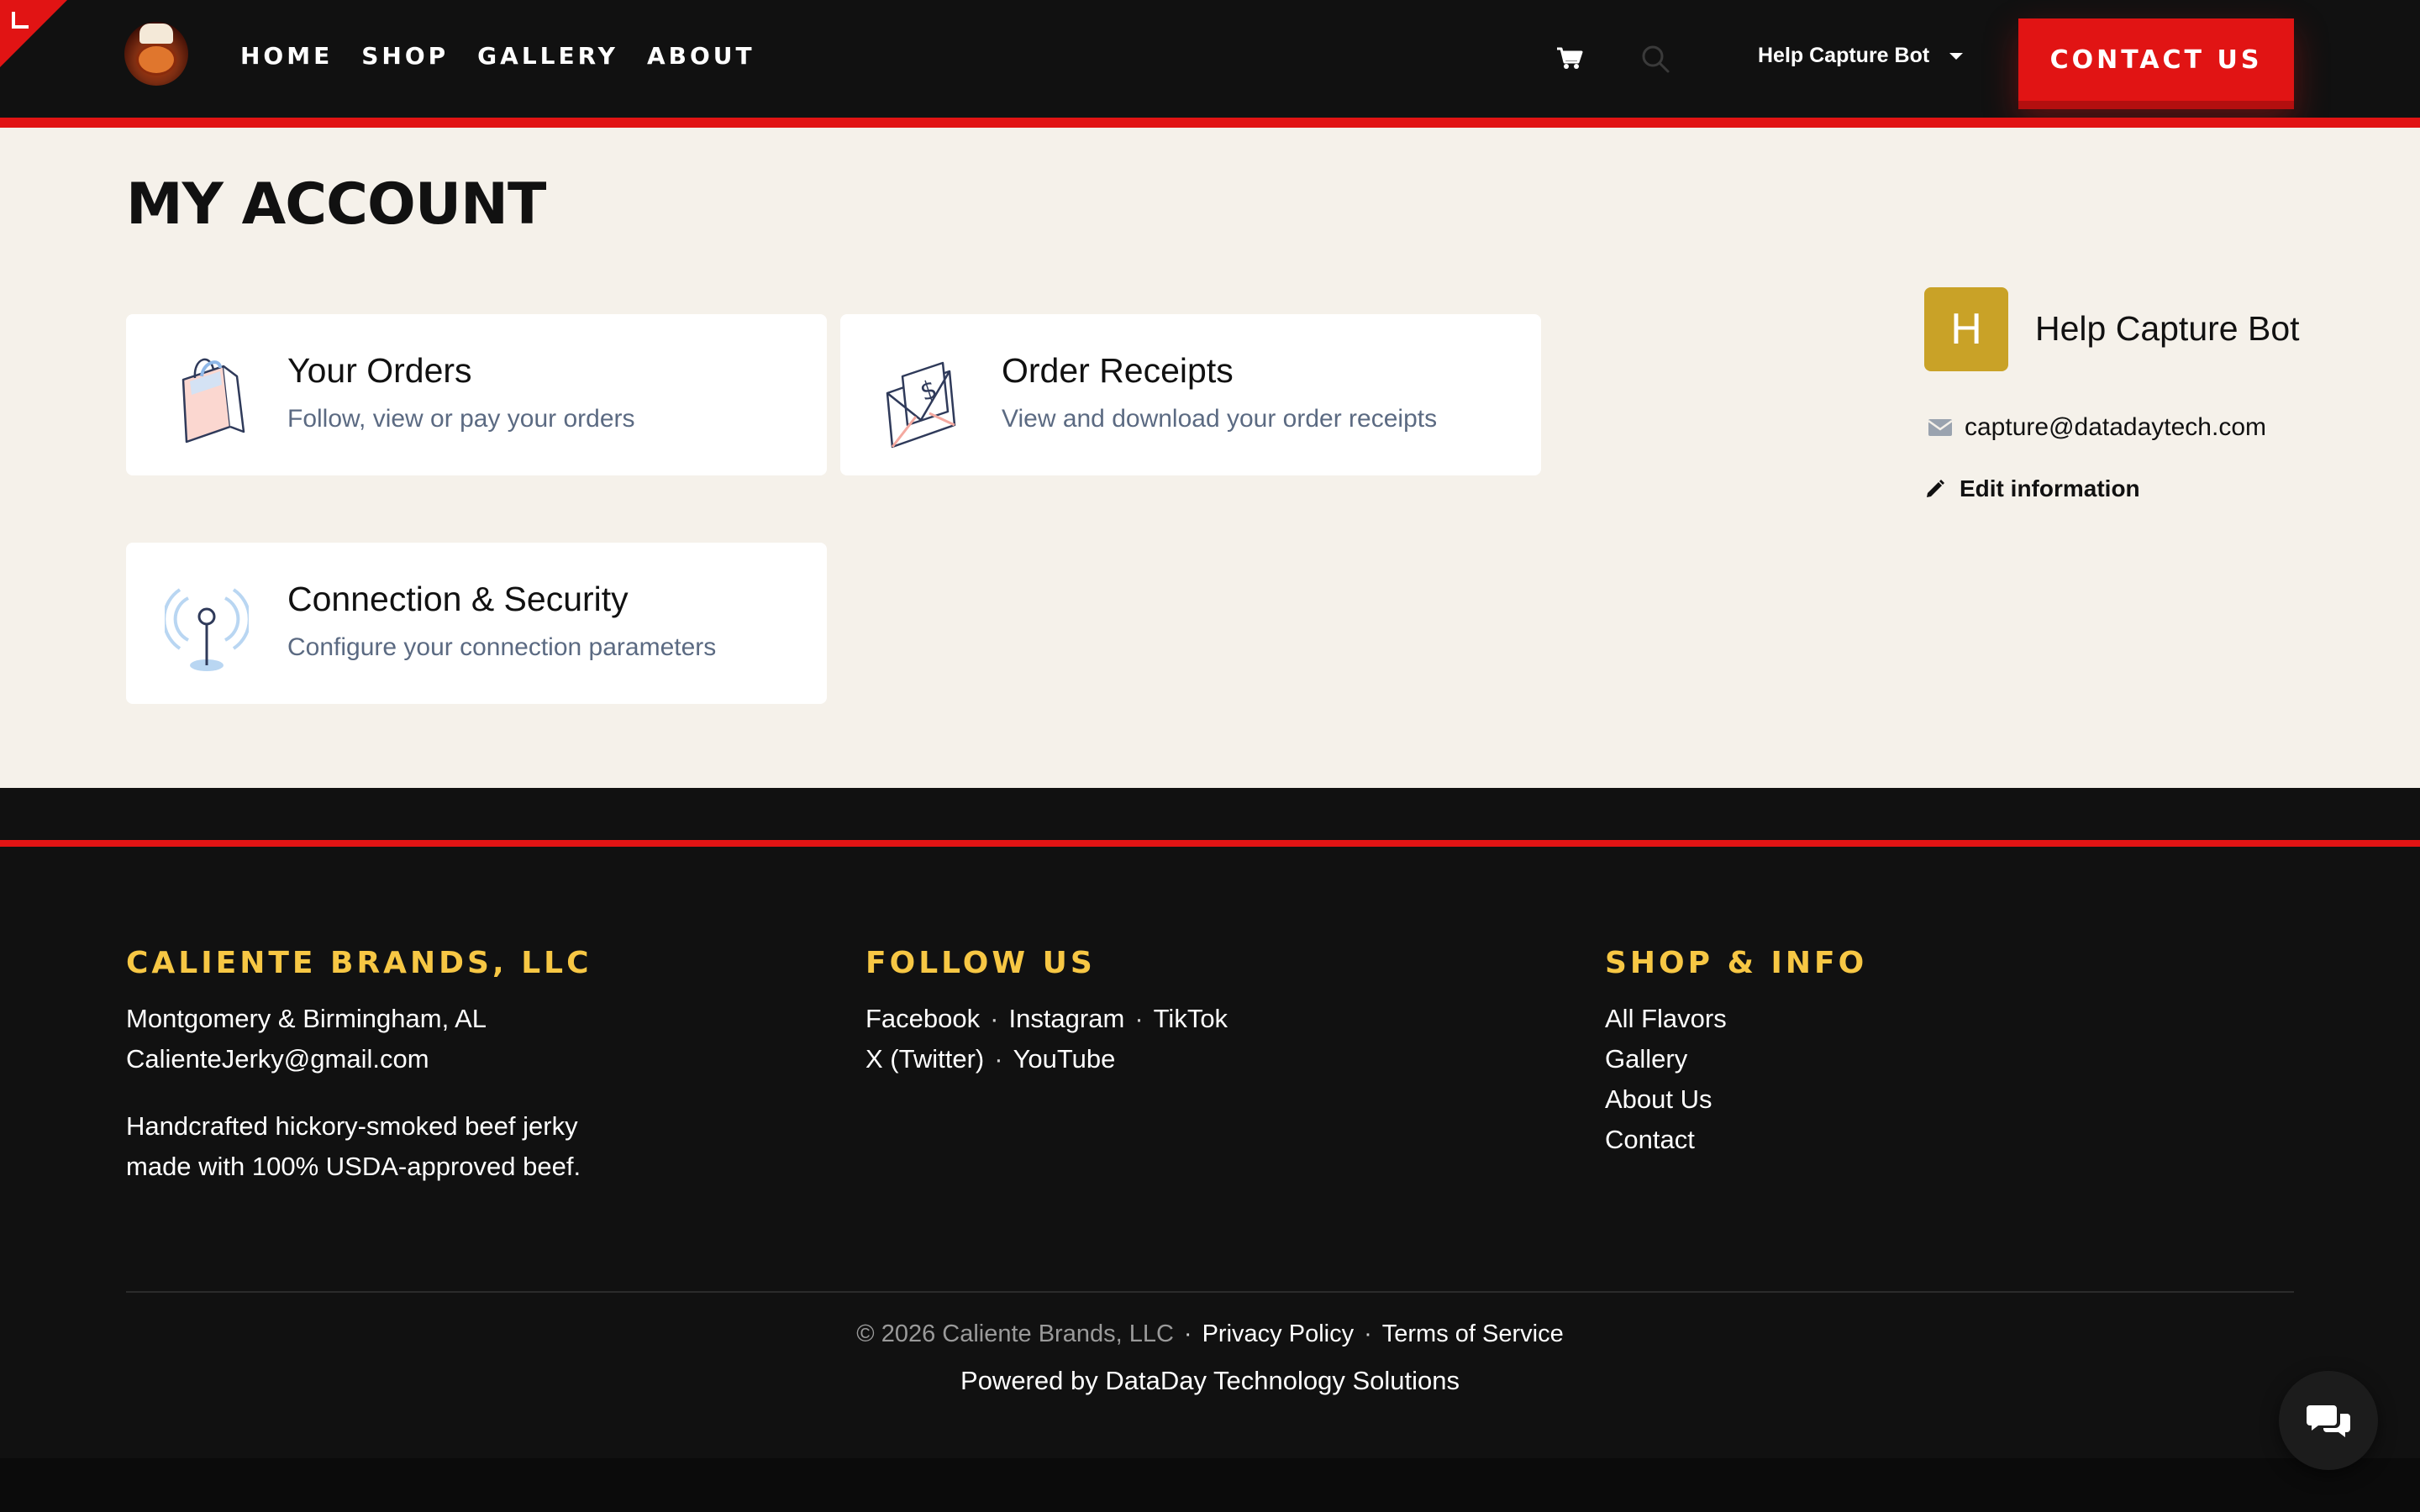 Image resolution: width=2420 pixels, height=1512 pixels. I want to click on footer-heading: CALIENTE BRANDS, LLC, so click(359, 963).